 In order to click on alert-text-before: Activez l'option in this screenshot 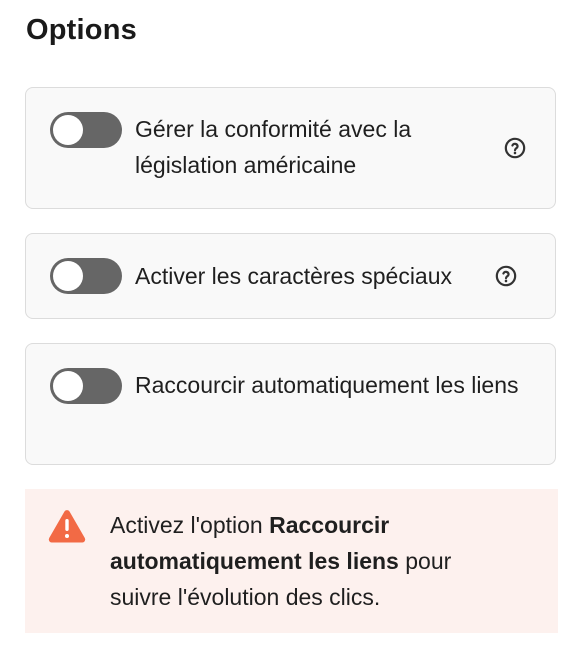, I will do `click(190, 525)`.